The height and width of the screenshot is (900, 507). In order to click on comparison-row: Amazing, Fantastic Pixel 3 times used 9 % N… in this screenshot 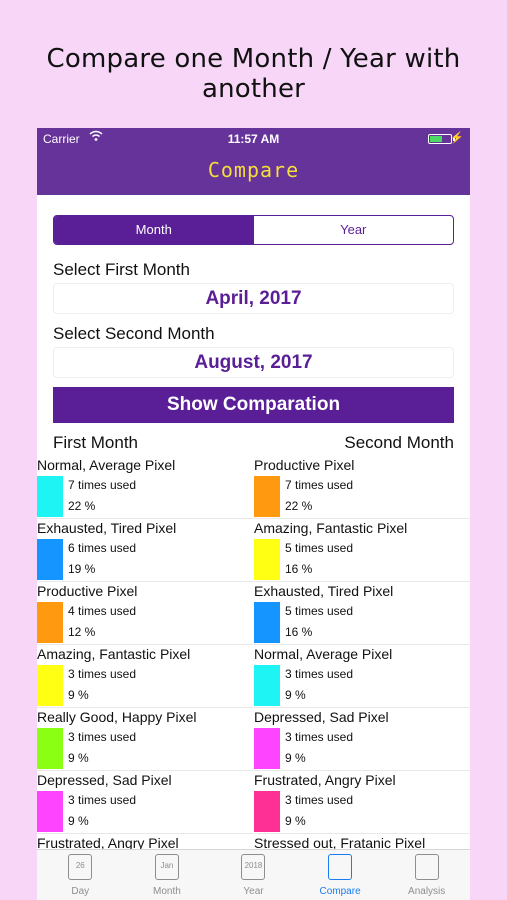, I will do `click(253, 676)`.